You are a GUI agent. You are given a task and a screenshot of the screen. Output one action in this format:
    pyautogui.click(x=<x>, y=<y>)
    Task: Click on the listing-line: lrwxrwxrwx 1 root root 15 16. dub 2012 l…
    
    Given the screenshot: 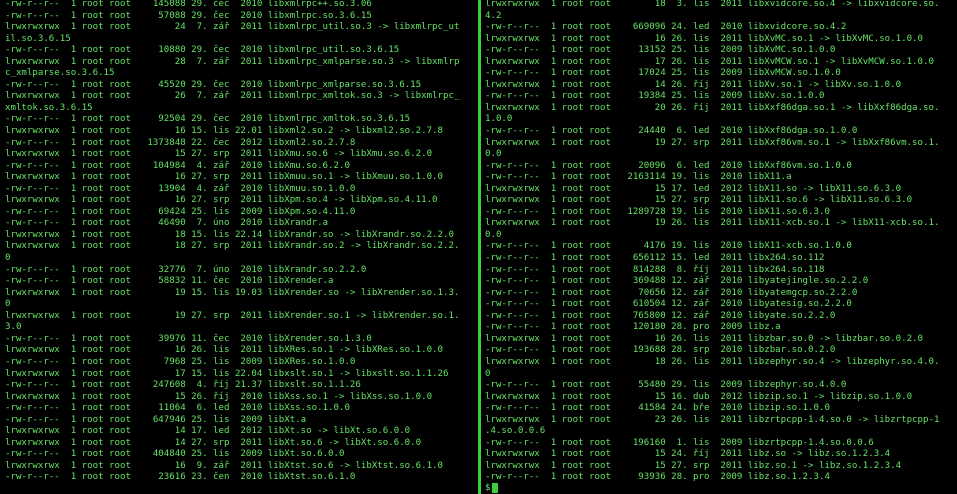 What is the action you would take?
    pyautogui.click(x=699, y=396)
    